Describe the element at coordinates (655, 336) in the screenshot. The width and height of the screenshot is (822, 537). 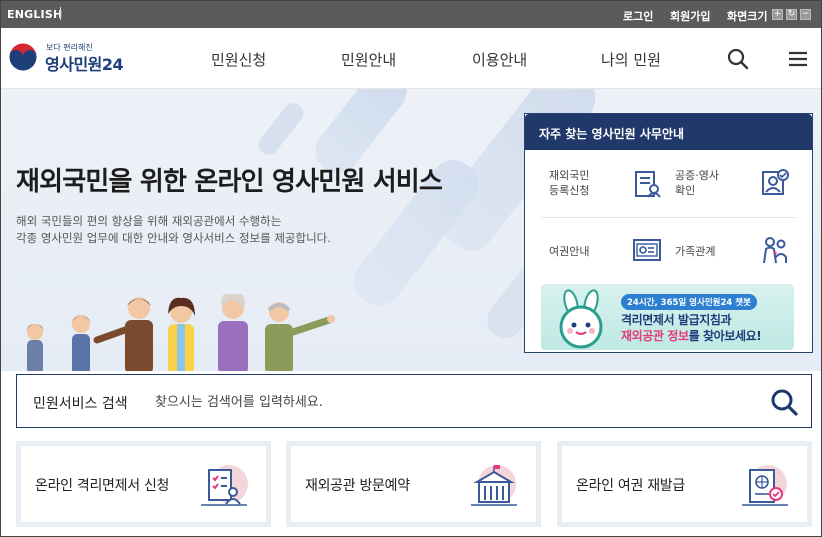
I see `banner-line2-accent: 재외공관 정보` at that location.